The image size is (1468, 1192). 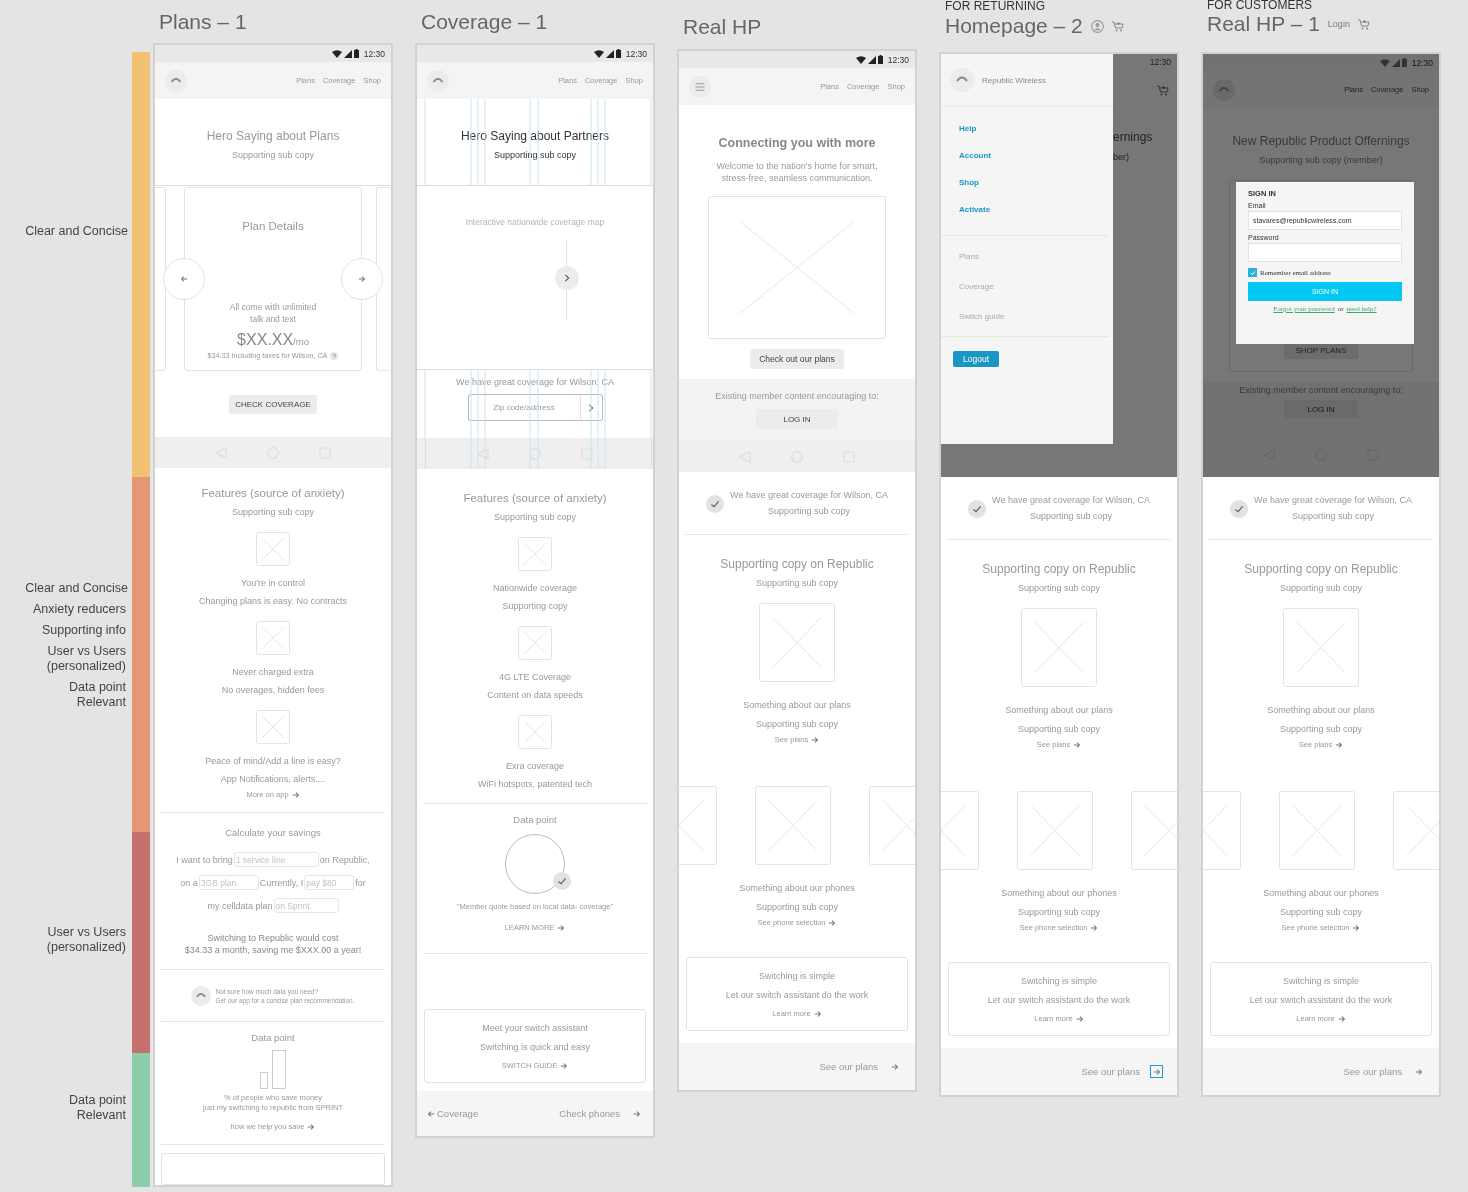 I want to click on drawer-link: Switch guide, so click(x=1034, y=317).